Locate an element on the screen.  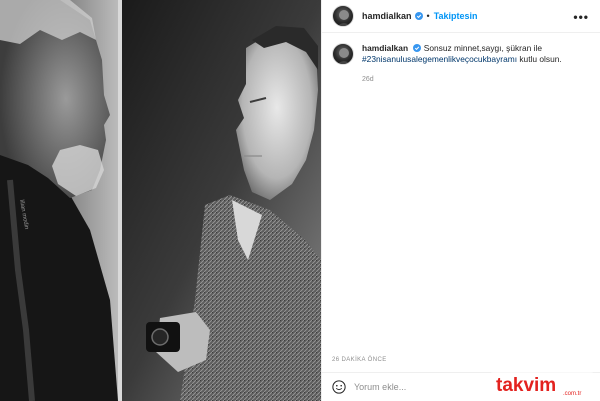
takvim-logo-watermark: takvim .com.tr is located at coordinates (542, 384).